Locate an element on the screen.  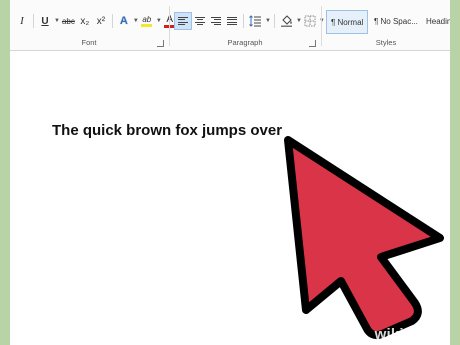
watermark-how: How is located at coordinates (419, 334).